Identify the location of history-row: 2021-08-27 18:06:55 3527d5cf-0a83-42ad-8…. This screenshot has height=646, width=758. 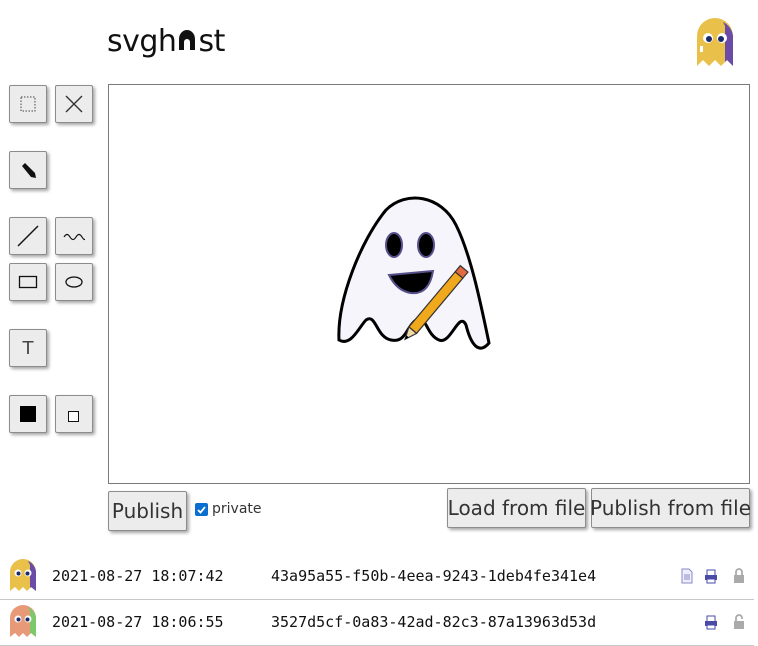
(379, 623).